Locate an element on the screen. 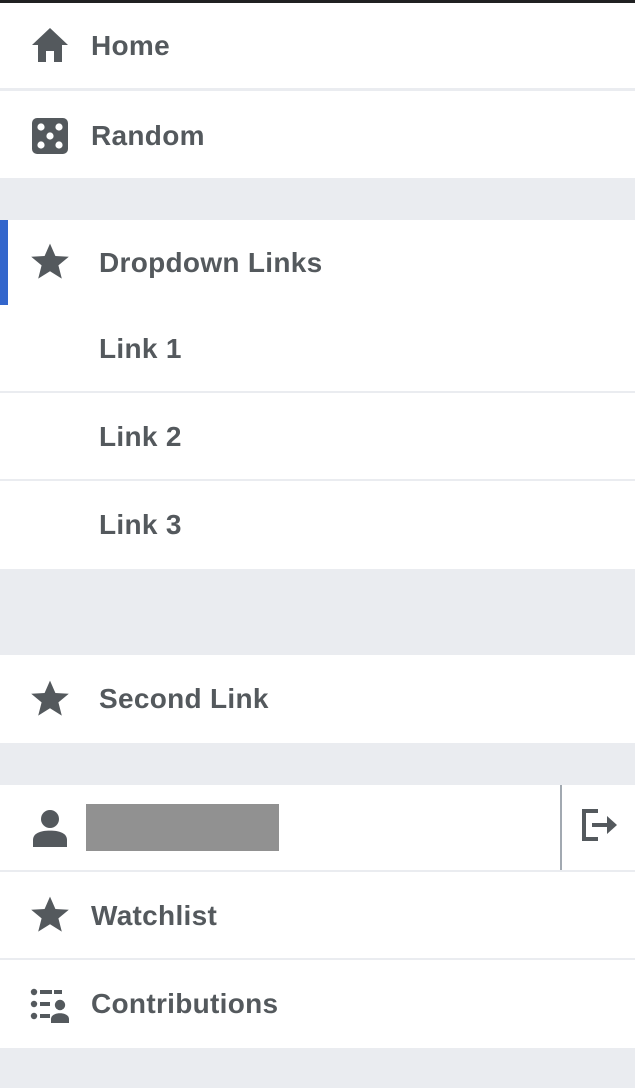 Image resolution: width=635 pixels, height=1088 pixels. dropdown-link-label: Link 1 is located at coordinates (140, 348).